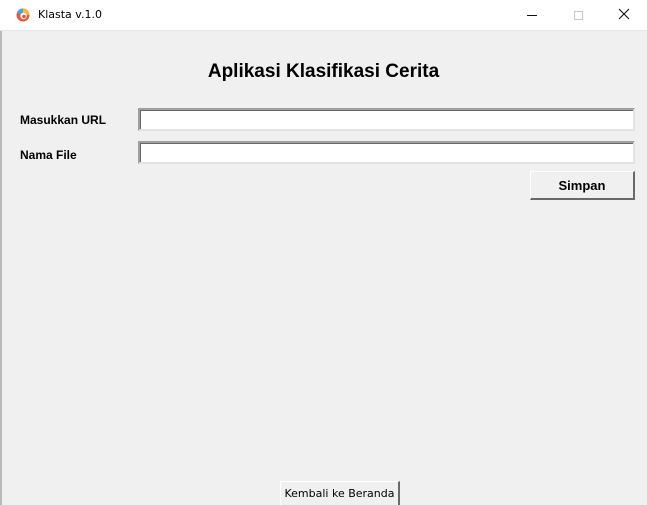 This screenshot has width=647, height=505. I want to click on save-button: Simpan, so click(582, 185).